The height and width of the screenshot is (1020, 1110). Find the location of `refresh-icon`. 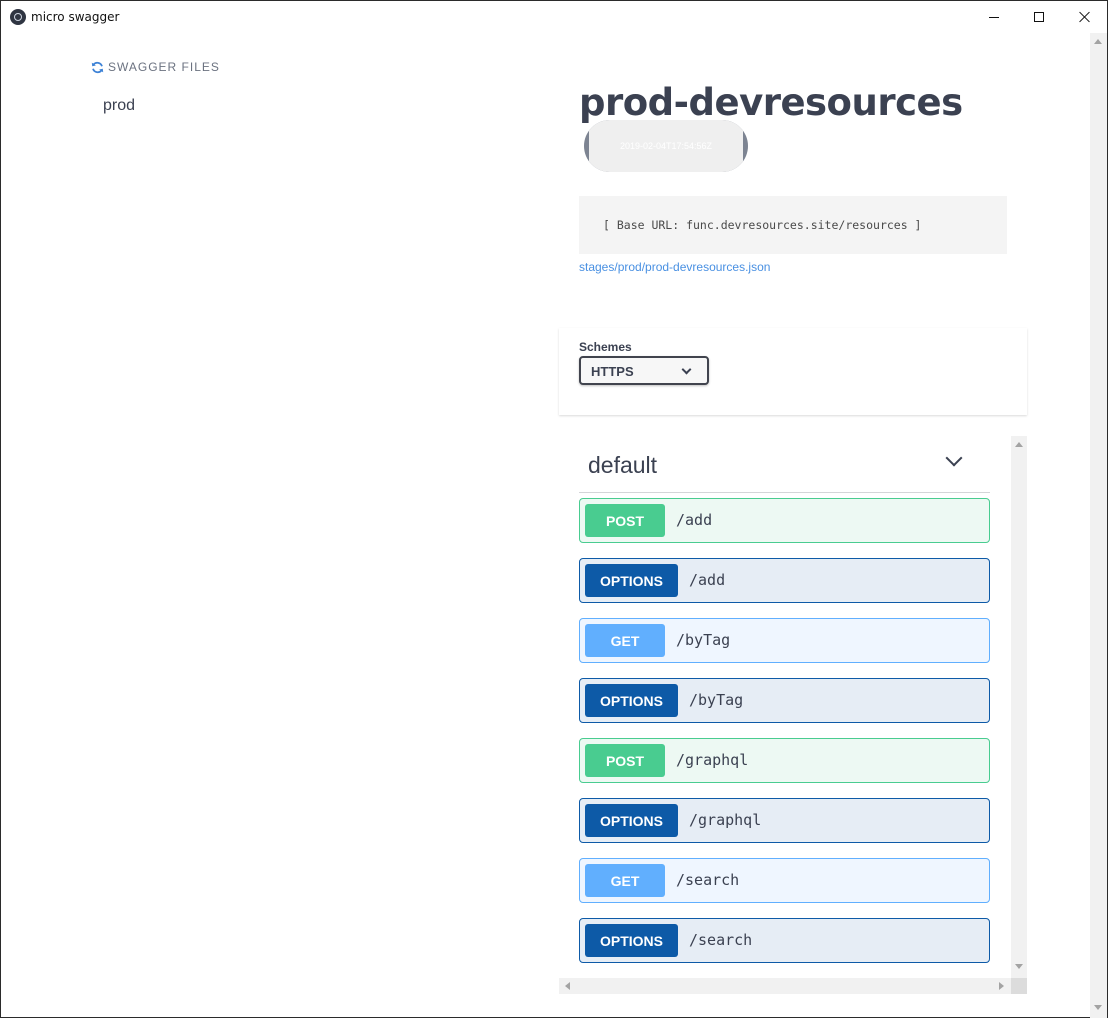

refresh-icon is located at coordinates (97, 67).